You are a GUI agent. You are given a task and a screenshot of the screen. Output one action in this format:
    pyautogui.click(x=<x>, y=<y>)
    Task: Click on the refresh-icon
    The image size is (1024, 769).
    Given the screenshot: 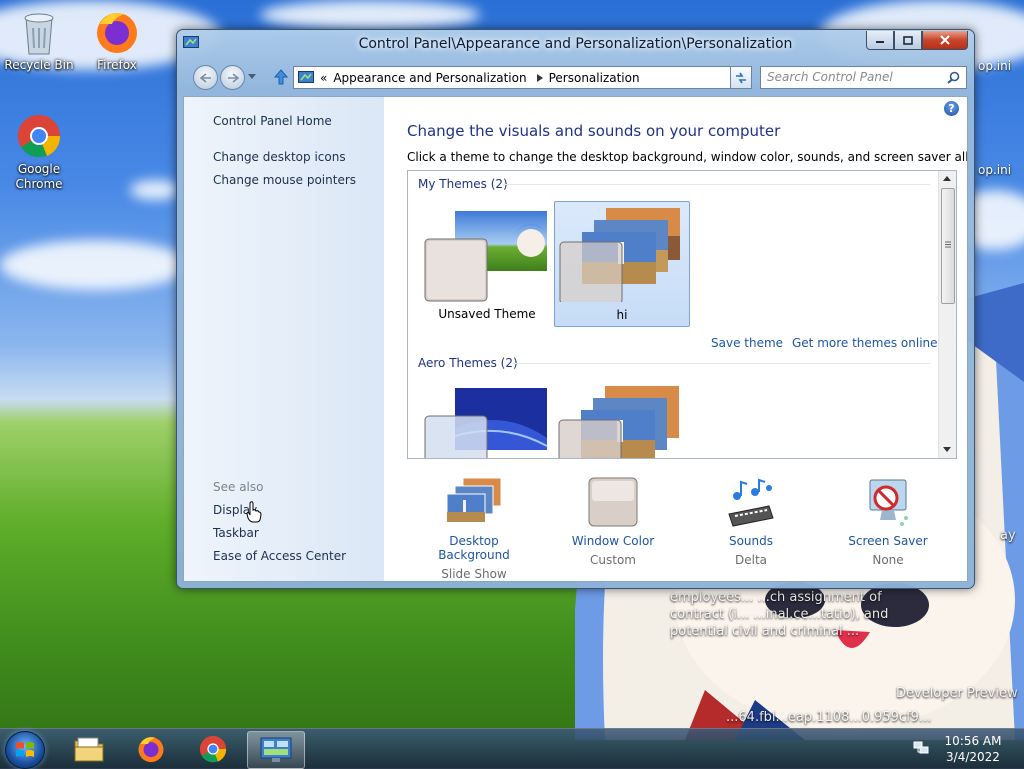 What is the action you would take?
    pyautogui.click(x=741, y=77)
    